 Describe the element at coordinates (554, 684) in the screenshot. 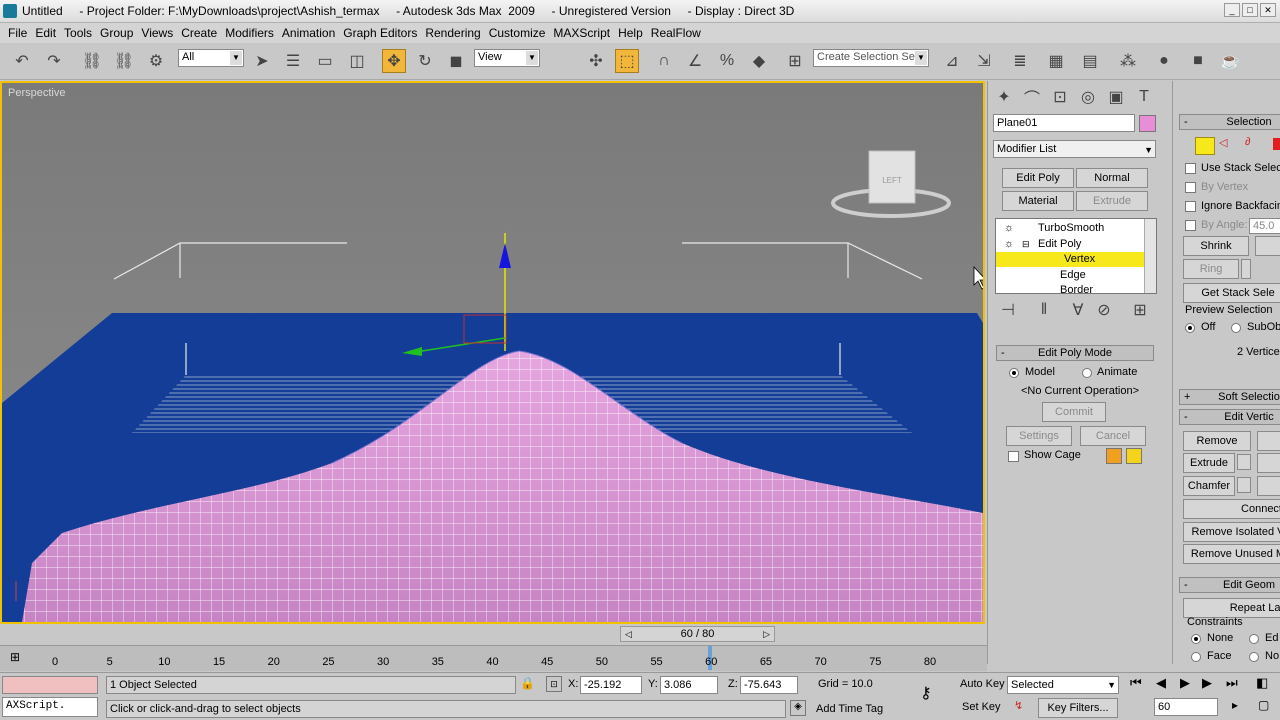

I see `absolute-mode-icon: ⊡` at that location.